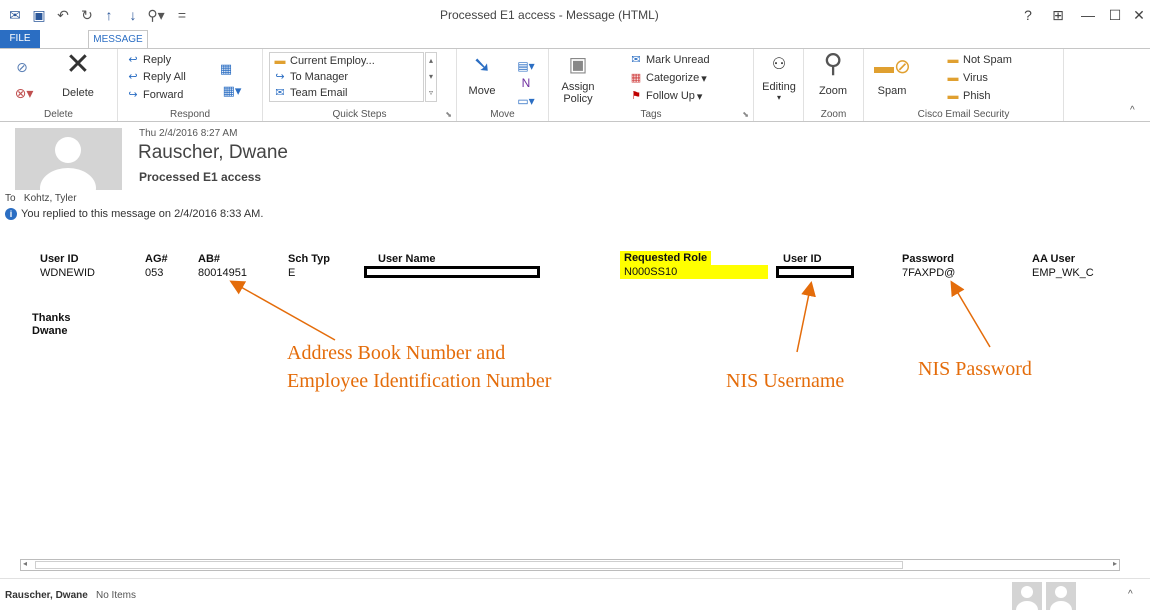 This screenshot has width=1150, height=610. I want to click on horizontal-scrollbar: ◂ ▸, so click(570, 565).